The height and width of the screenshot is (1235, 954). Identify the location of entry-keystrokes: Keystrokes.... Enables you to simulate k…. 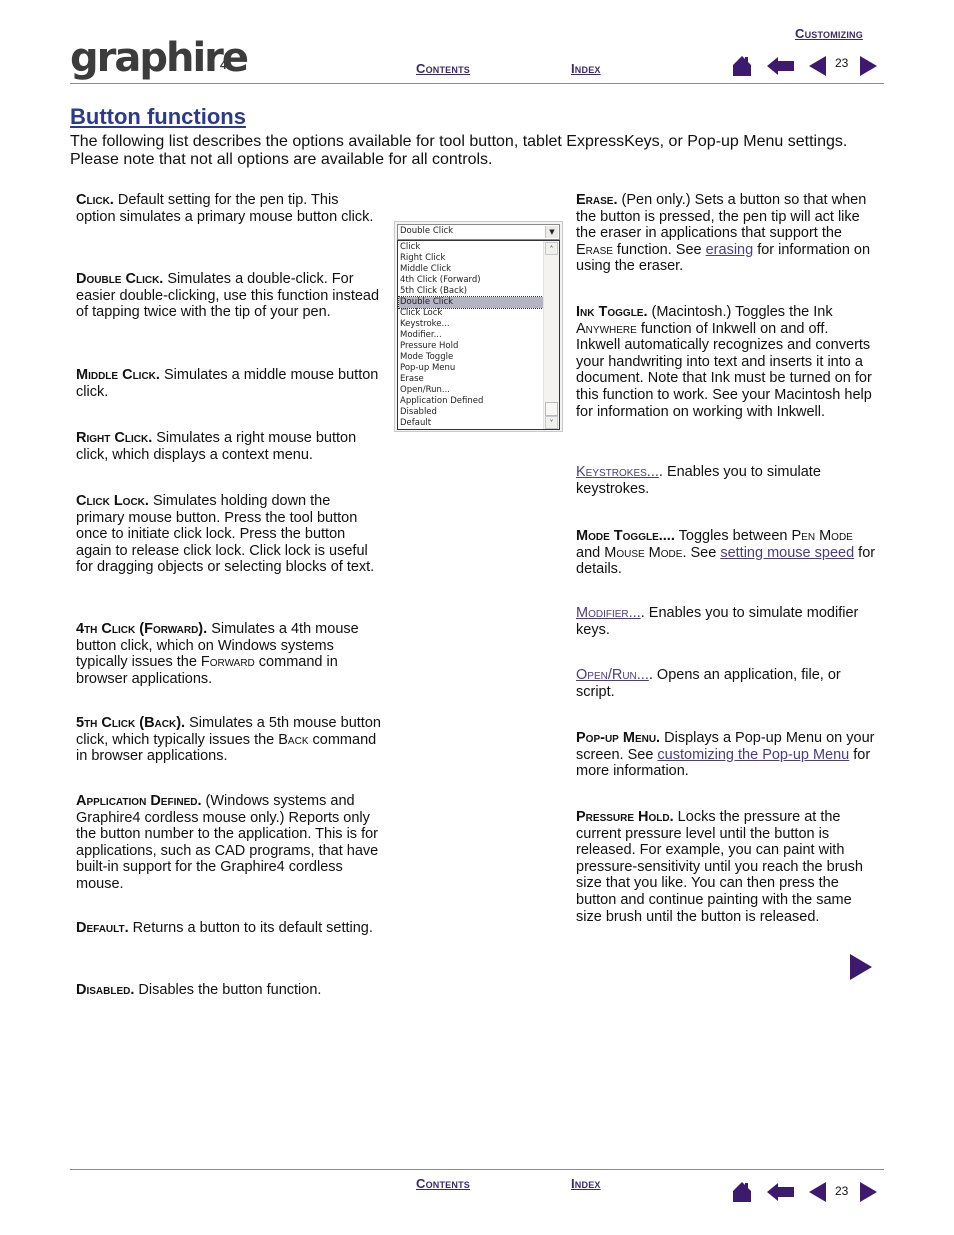
(726, 480).